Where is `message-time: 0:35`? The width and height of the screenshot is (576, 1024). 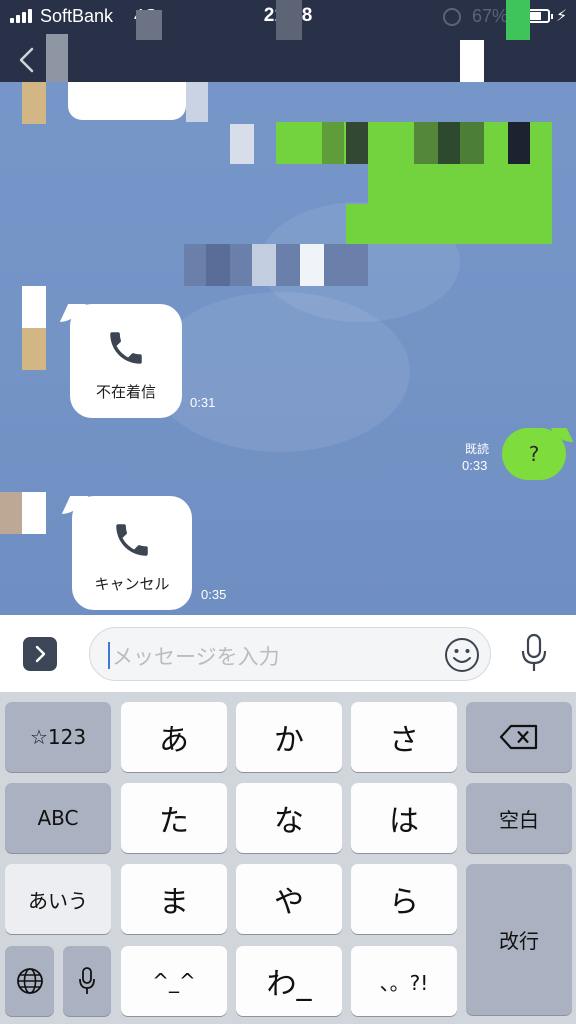 message-time: 0:35 is located at coordinates (214, 594).